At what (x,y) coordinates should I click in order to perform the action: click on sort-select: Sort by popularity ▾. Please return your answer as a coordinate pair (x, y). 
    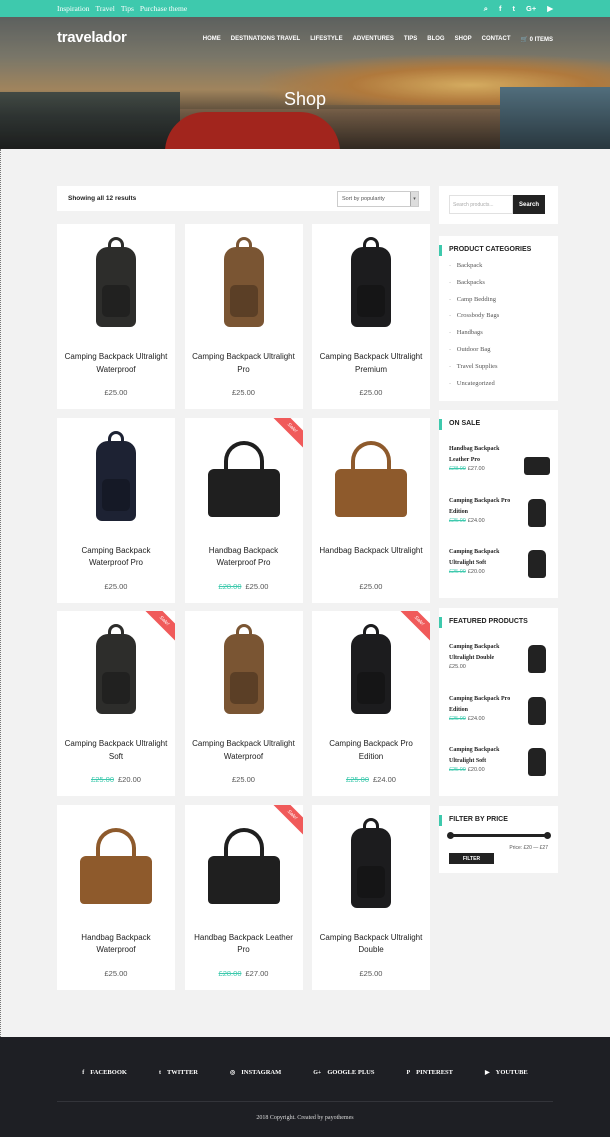
    Looking at the image, I should click on (378, 198).